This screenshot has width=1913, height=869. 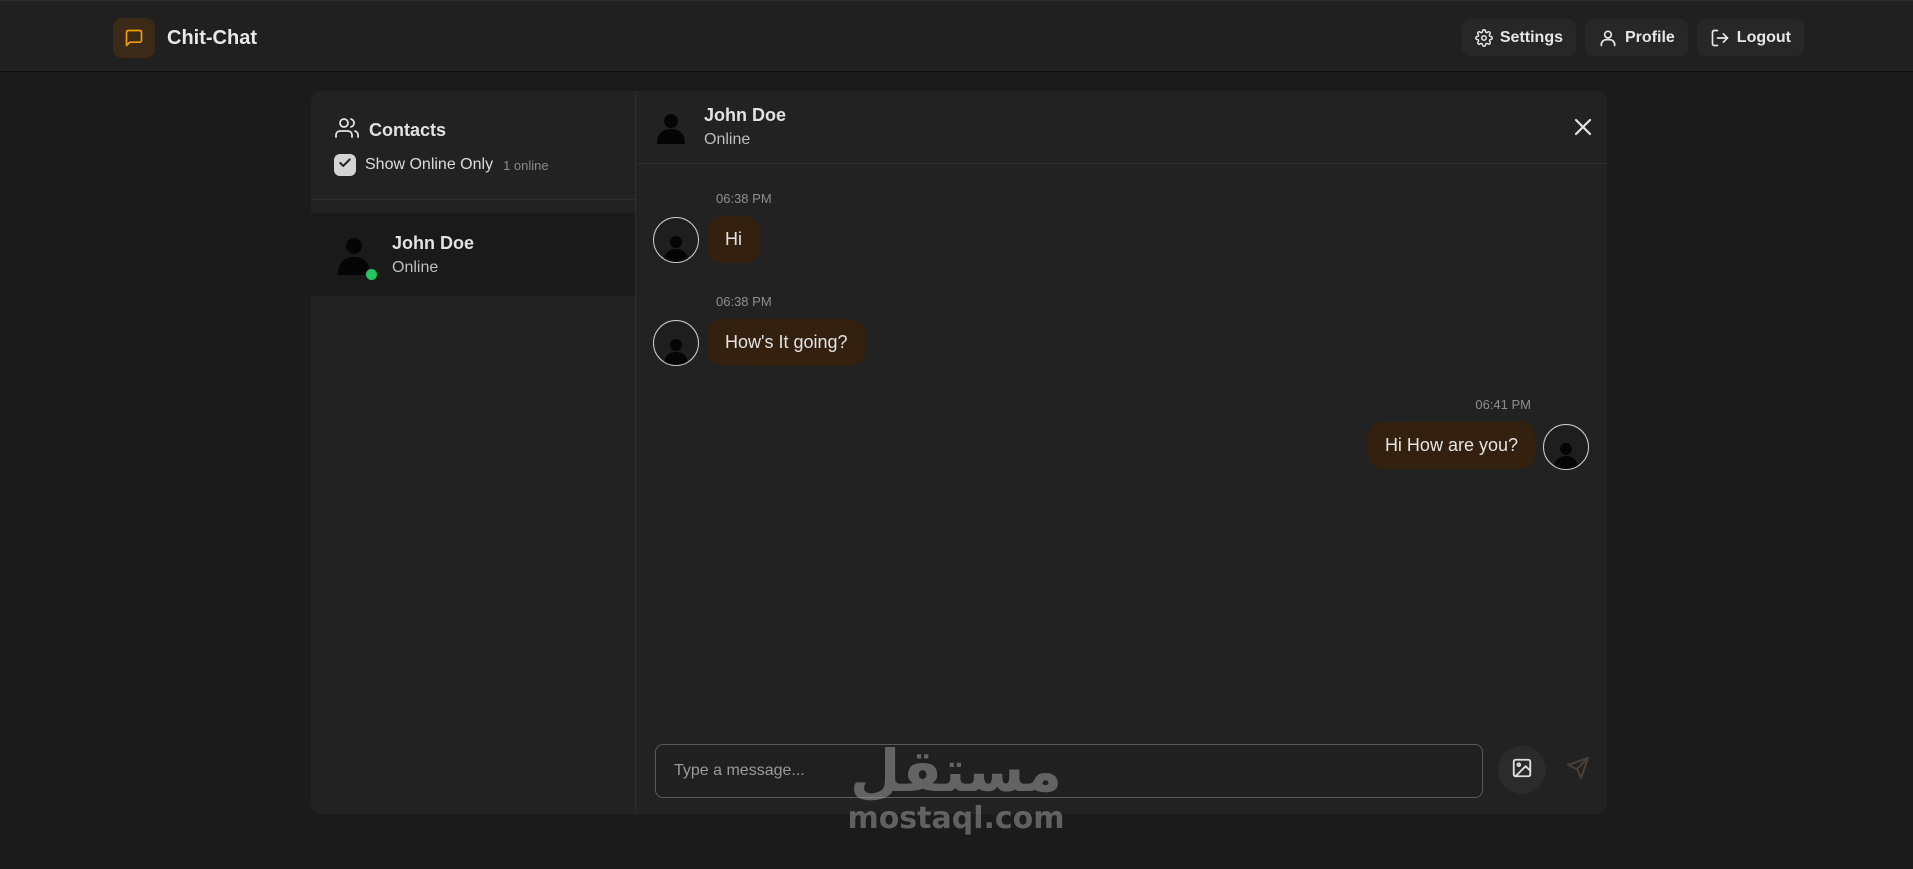 What do you see at coordinates (1583, 127) in the screenshot?
I see `close-chat-button` at bounding box center [1583, 127].